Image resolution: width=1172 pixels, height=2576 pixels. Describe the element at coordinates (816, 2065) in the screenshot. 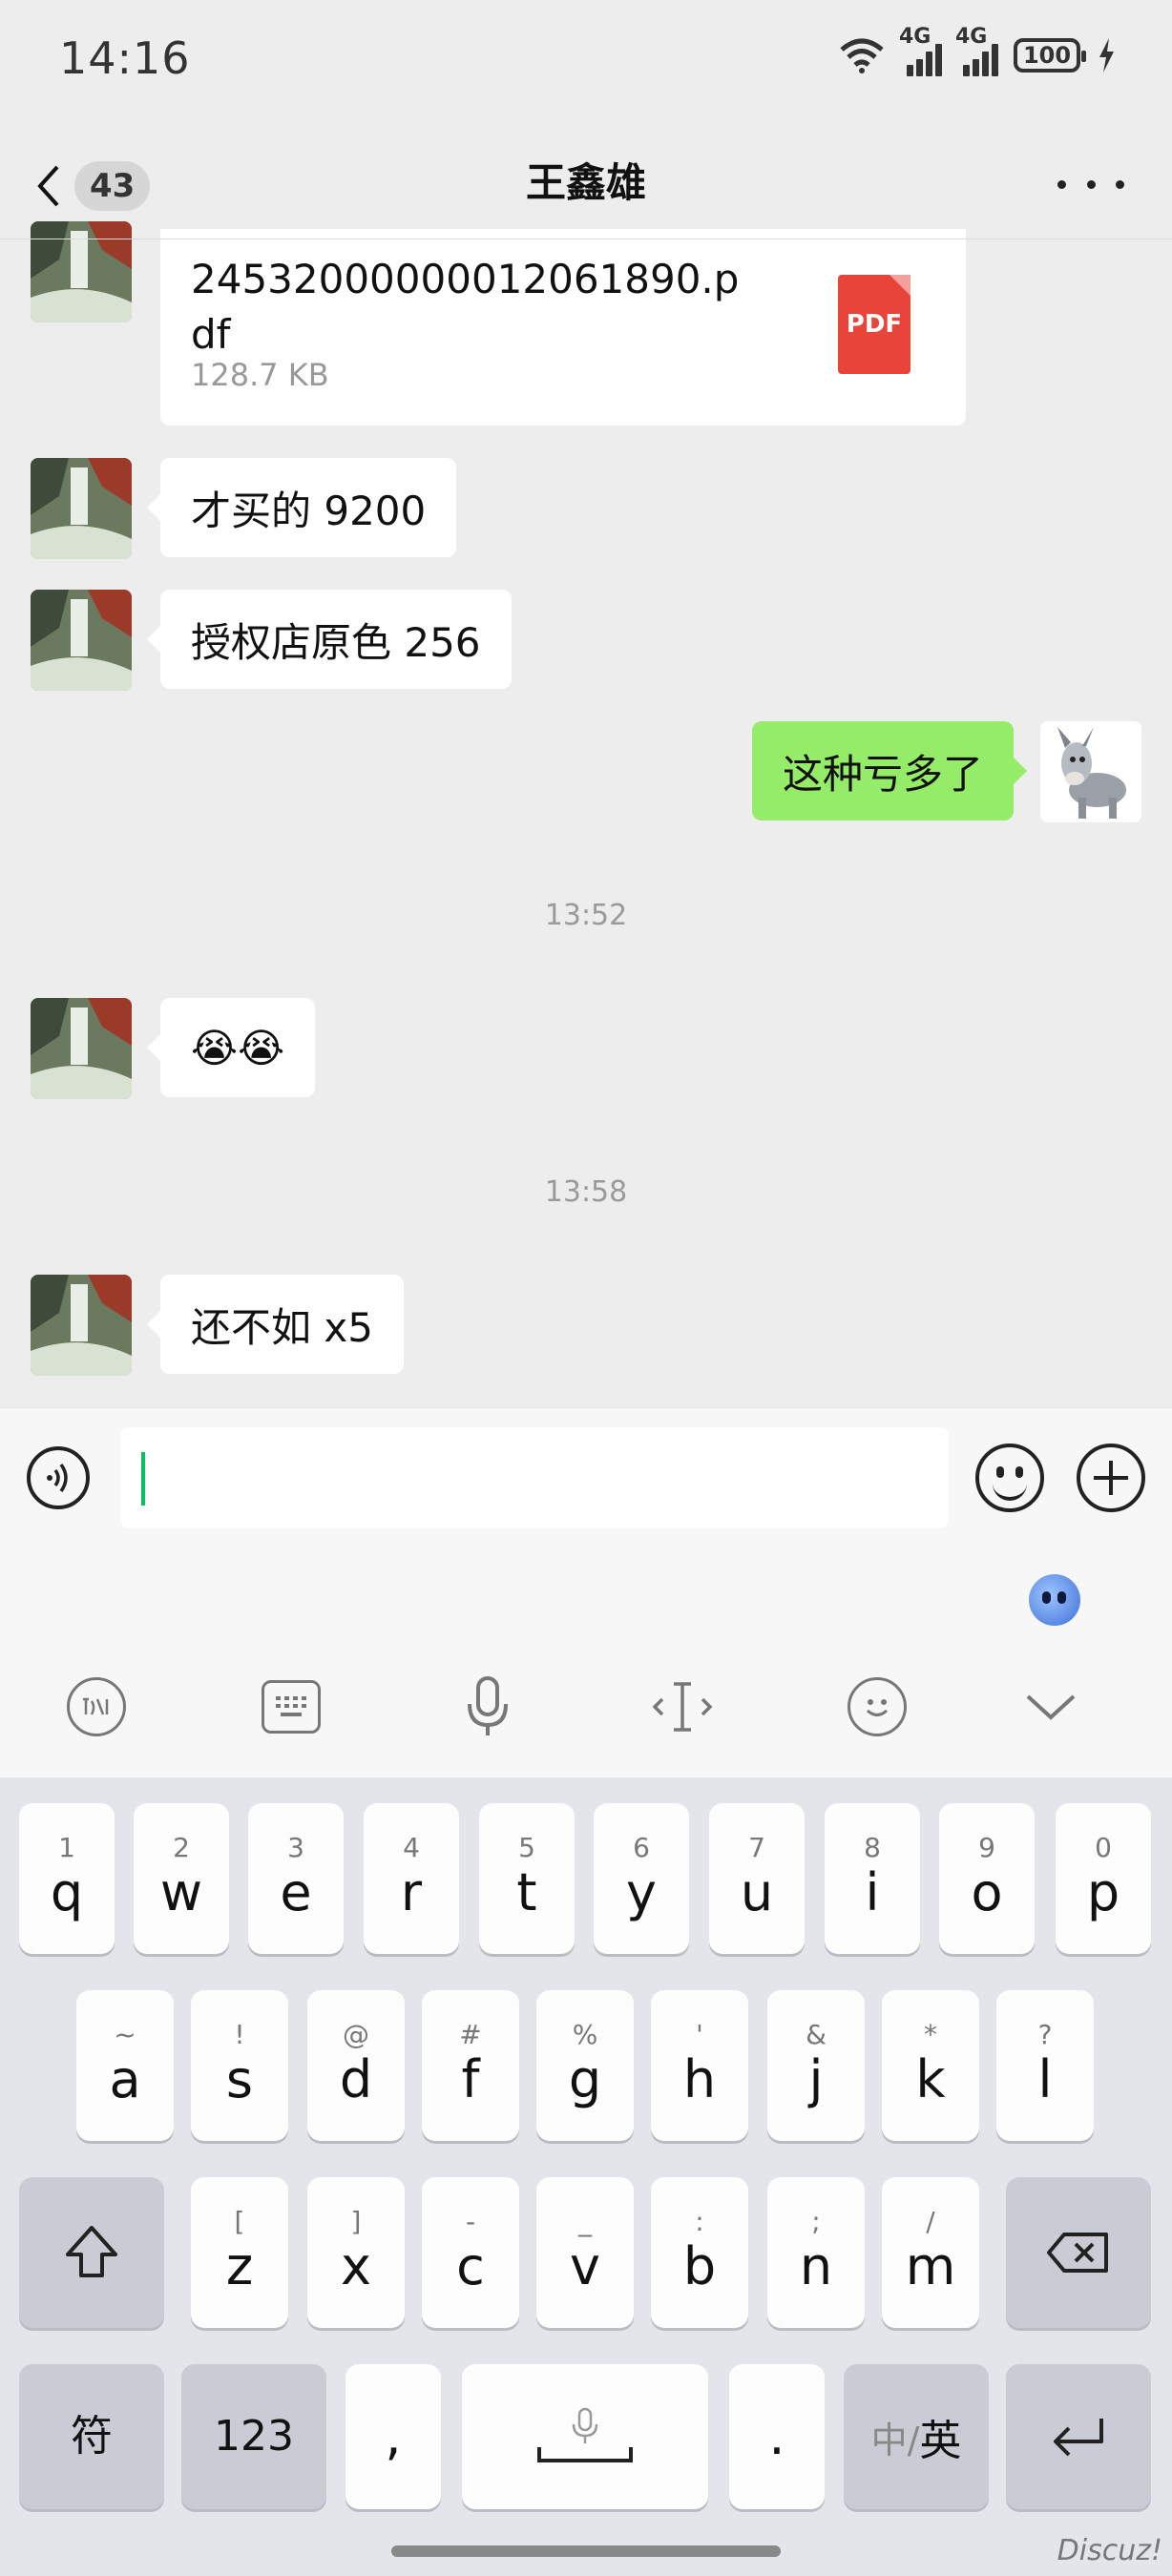

I see `key-j: & j` at that location.